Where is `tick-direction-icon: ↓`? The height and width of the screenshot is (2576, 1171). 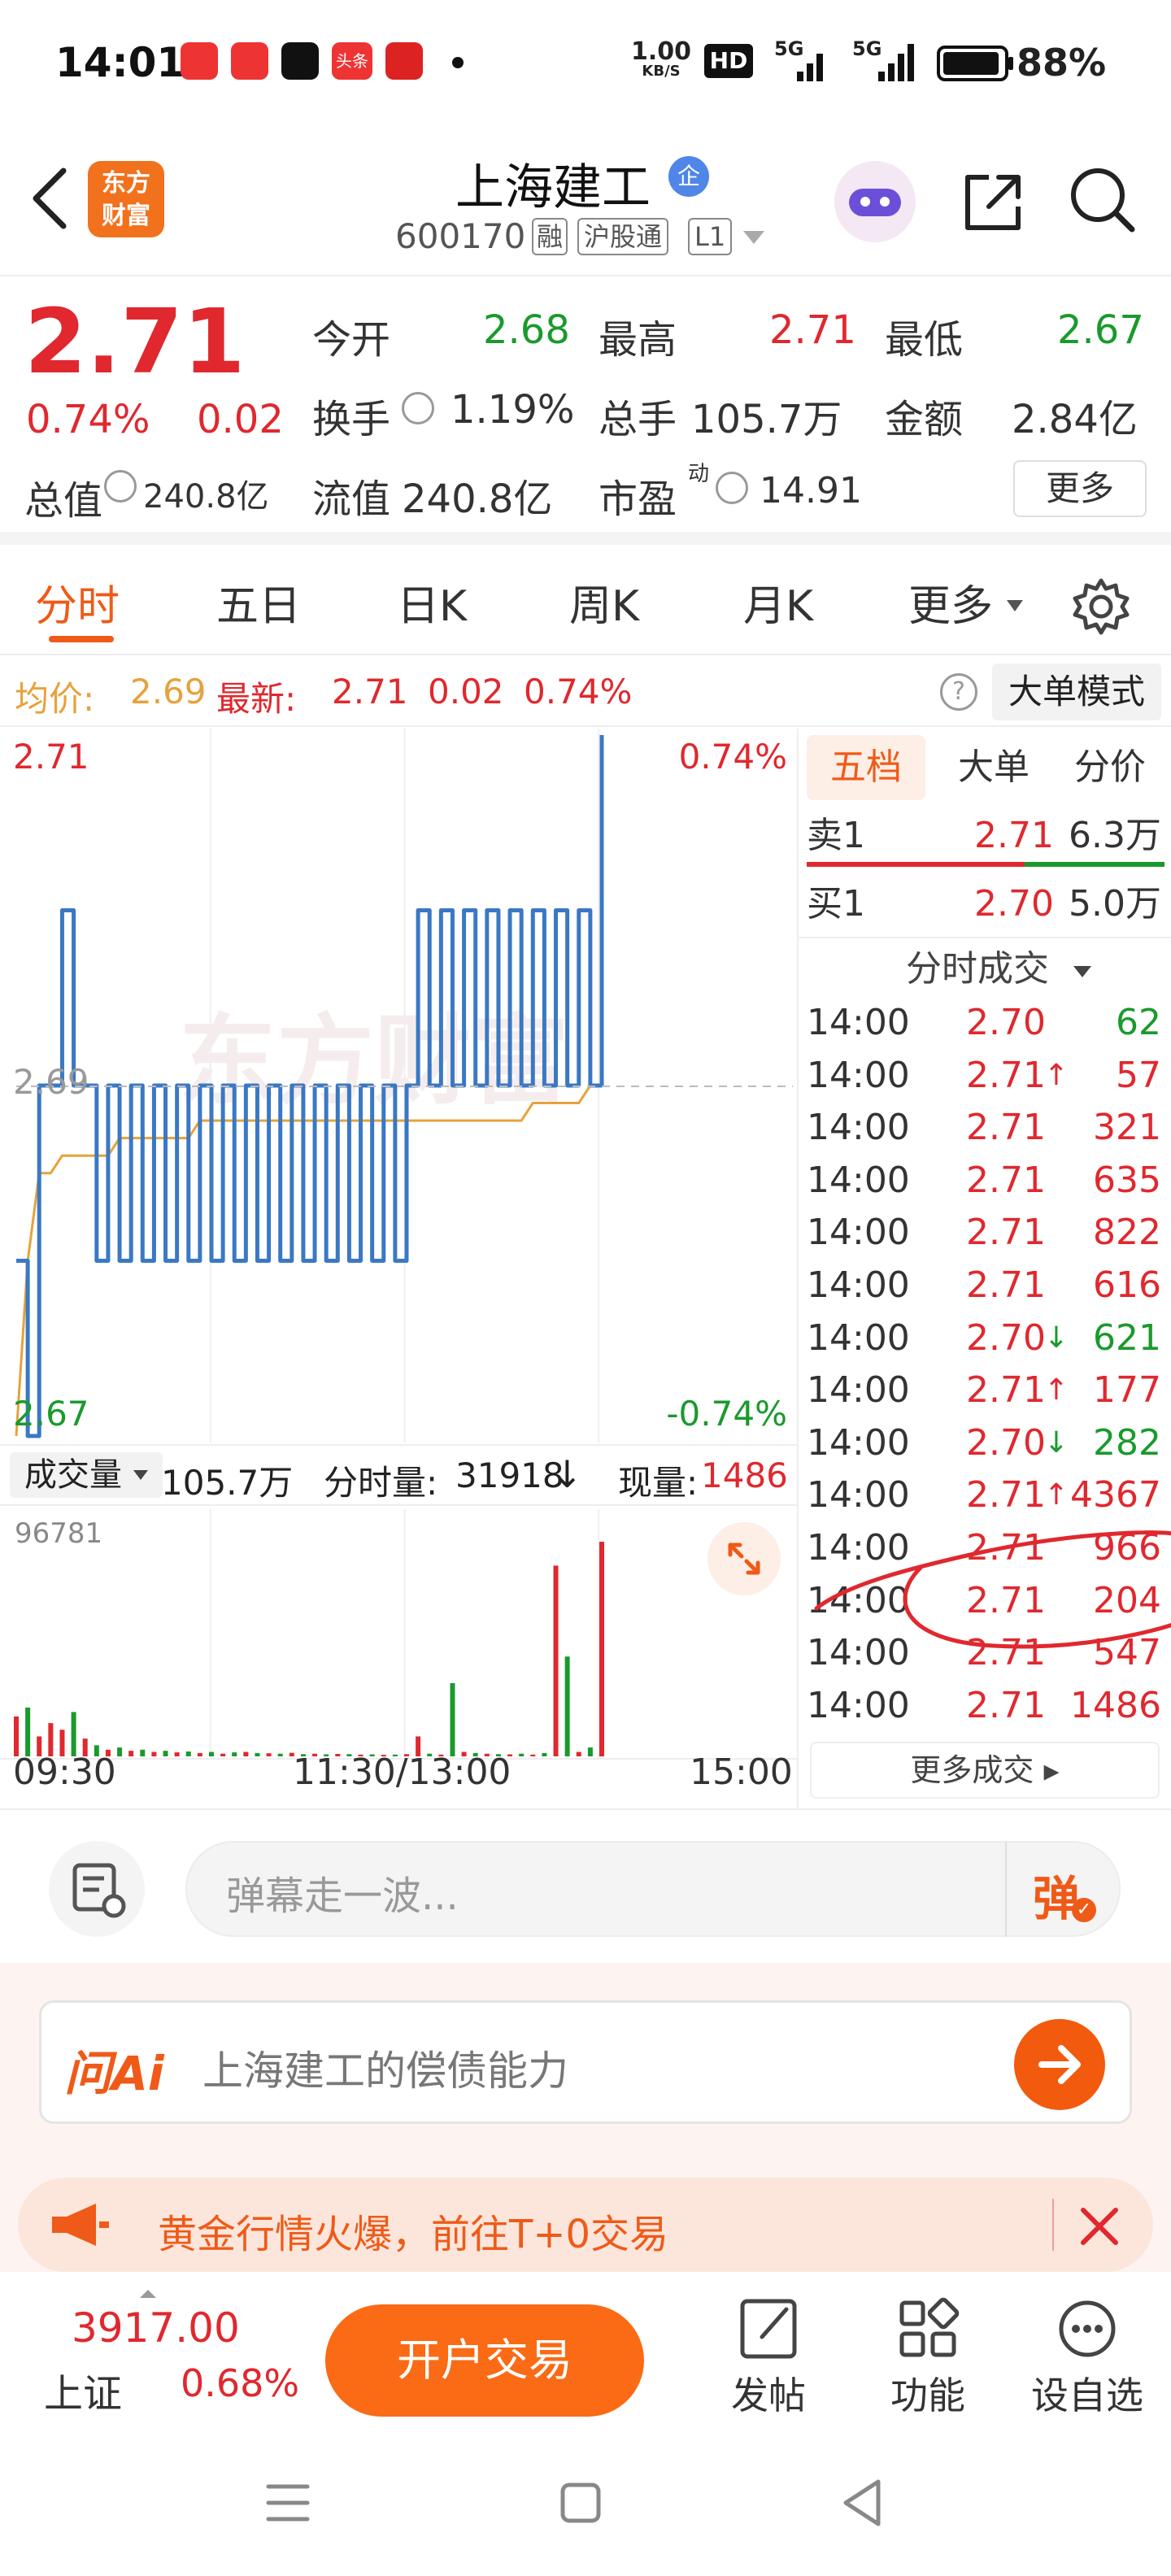
tick-direction-icon: ↓ is located at coordinates (1056, 1338).